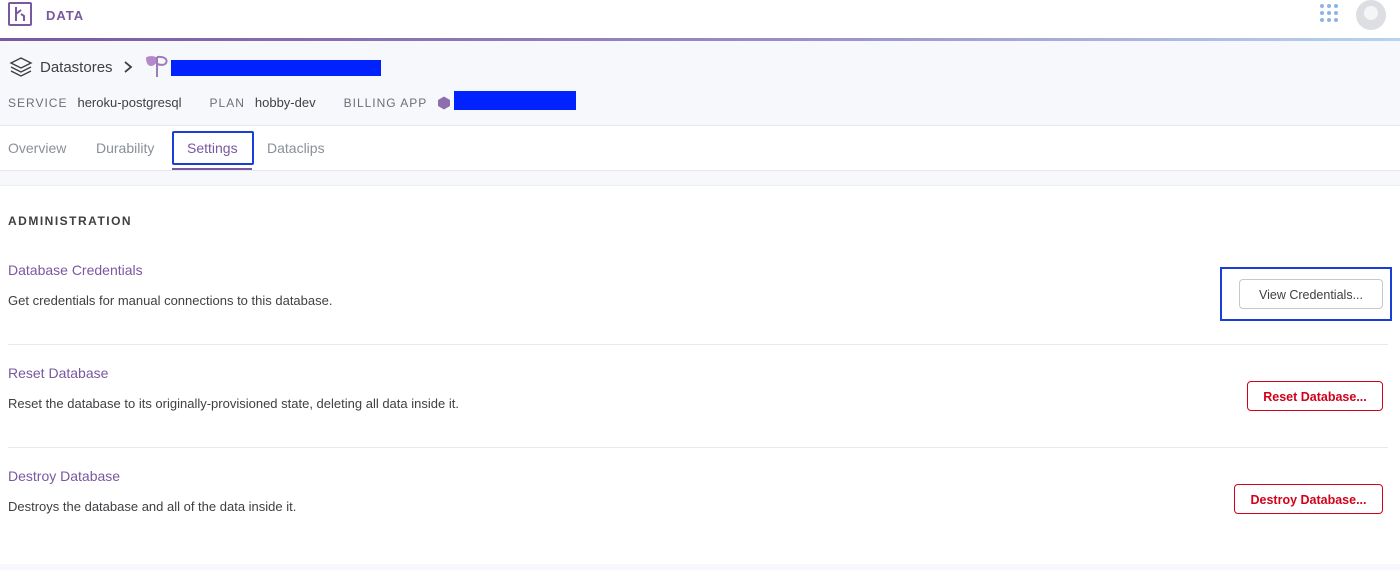  Describe the element at coordinates (1371, 15) in the screenshot. I see `avatar-icon` at that location.